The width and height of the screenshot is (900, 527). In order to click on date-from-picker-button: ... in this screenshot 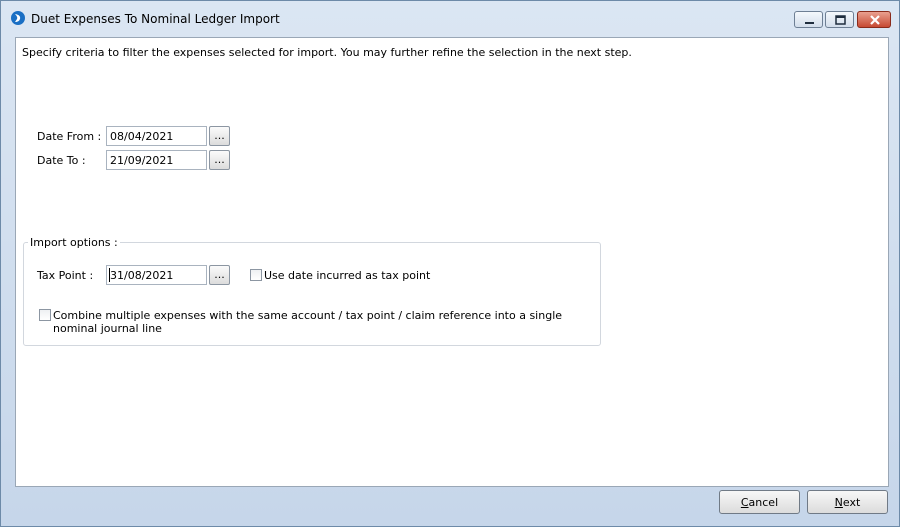, I will do `click(219, 136)`.